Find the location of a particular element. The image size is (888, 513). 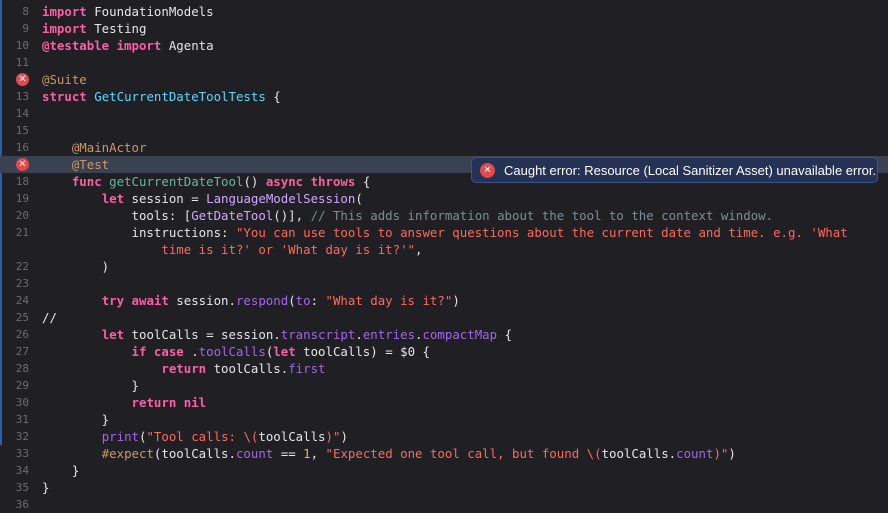

code-text: let session = LanguageModelSession( is located at coordinates (232, 198).